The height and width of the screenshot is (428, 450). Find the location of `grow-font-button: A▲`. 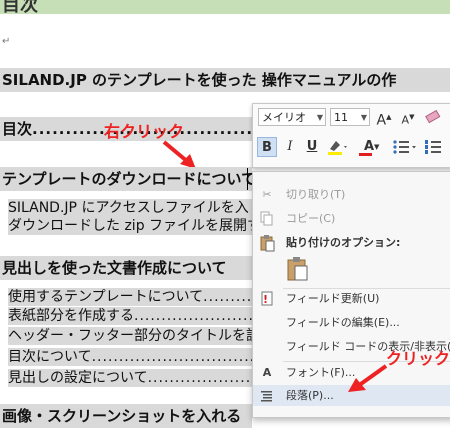

grow-font-button: A▲ is located at coordinates (384, 118).